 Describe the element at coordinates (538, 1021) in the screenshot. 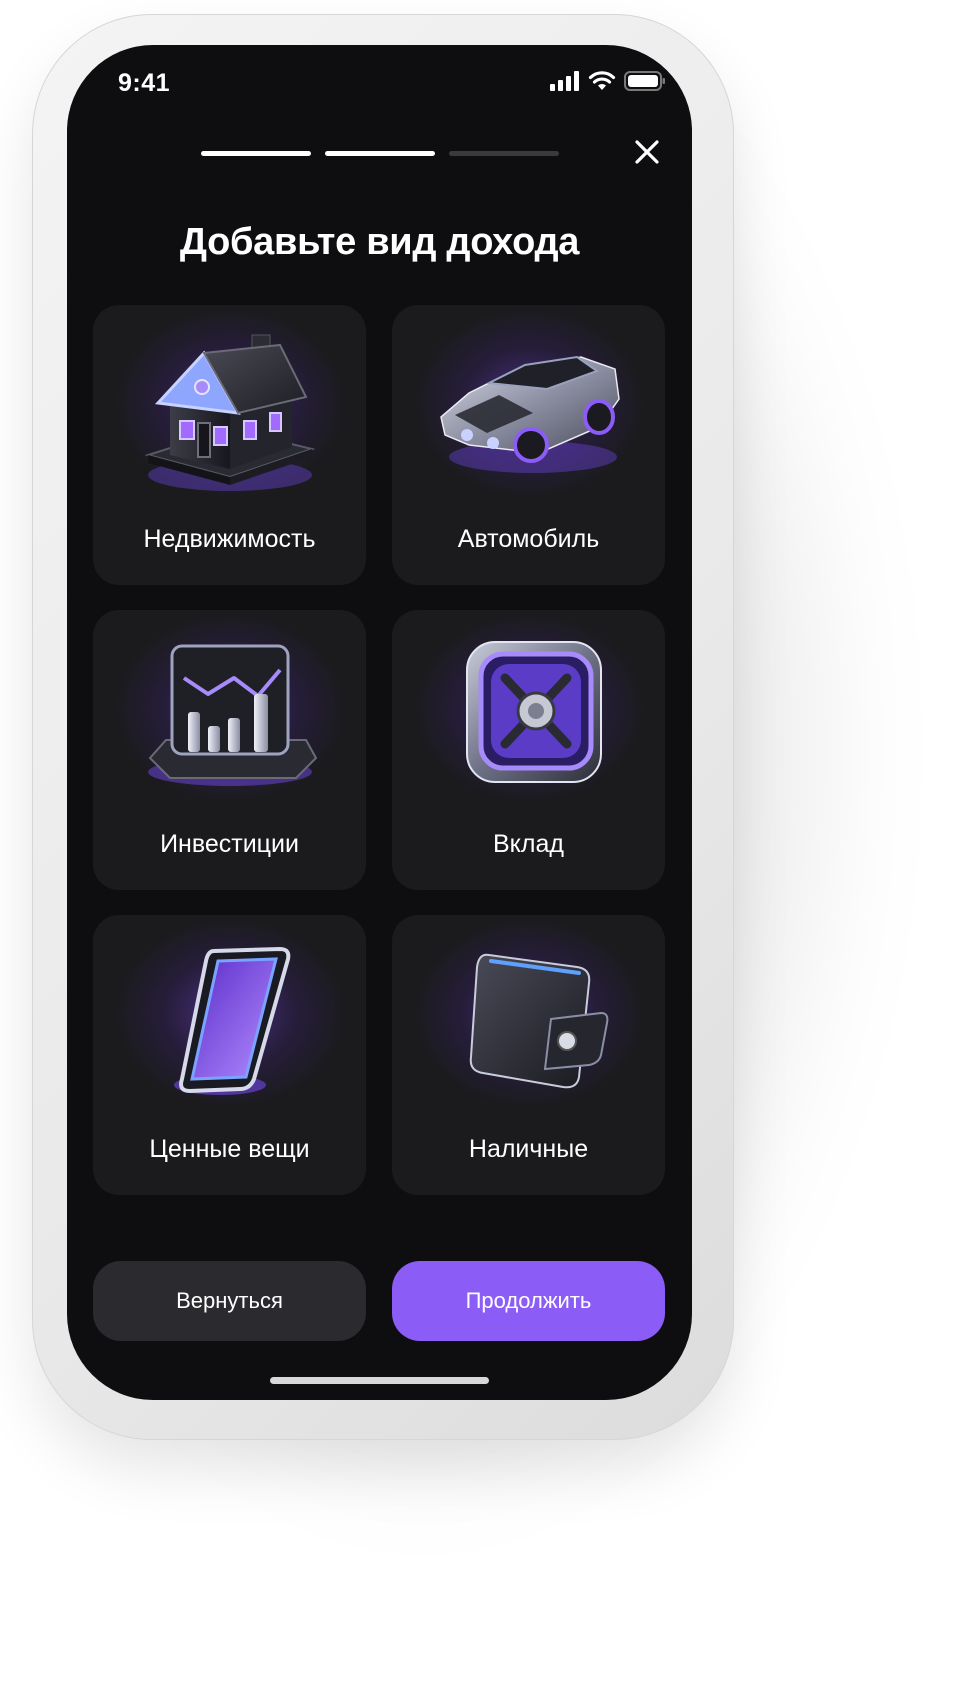

I see `wallet-icon` at that location.